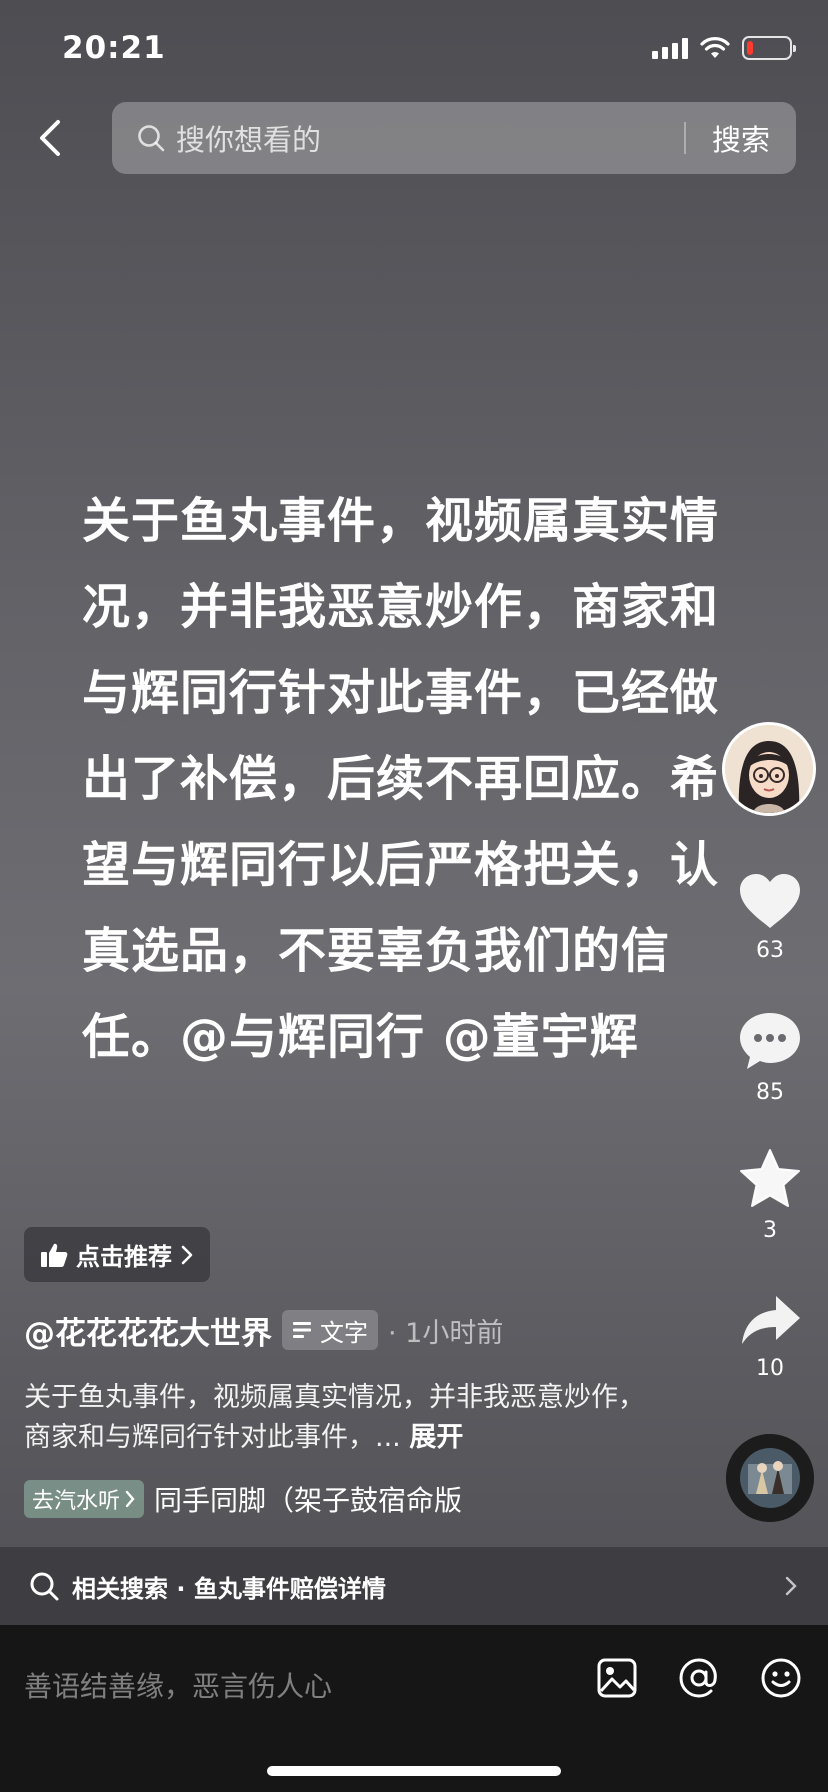 The width and height of the screenshot is (828, 1792). Describe the element at coordinates (414, 48) in the screenshot. I see `status-bar: 20:21` at that location.